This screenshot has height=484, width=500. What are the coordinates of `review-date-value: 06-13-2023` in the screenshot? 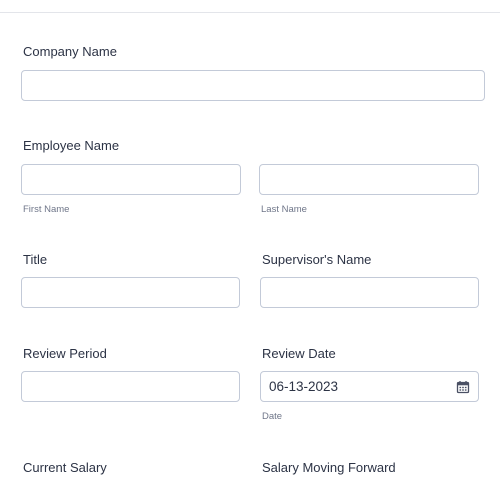 It's located at (304, 386).